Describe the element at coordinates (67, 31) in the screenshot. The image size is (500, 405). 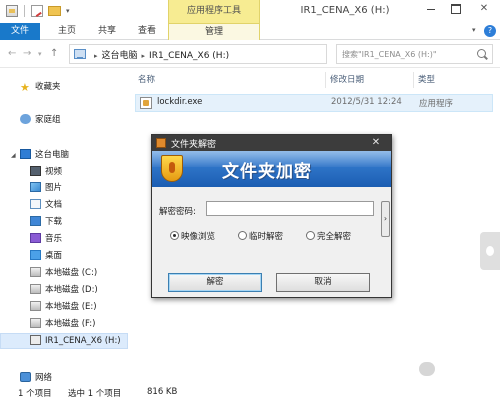
I see `tab-home: 主页` at that location.